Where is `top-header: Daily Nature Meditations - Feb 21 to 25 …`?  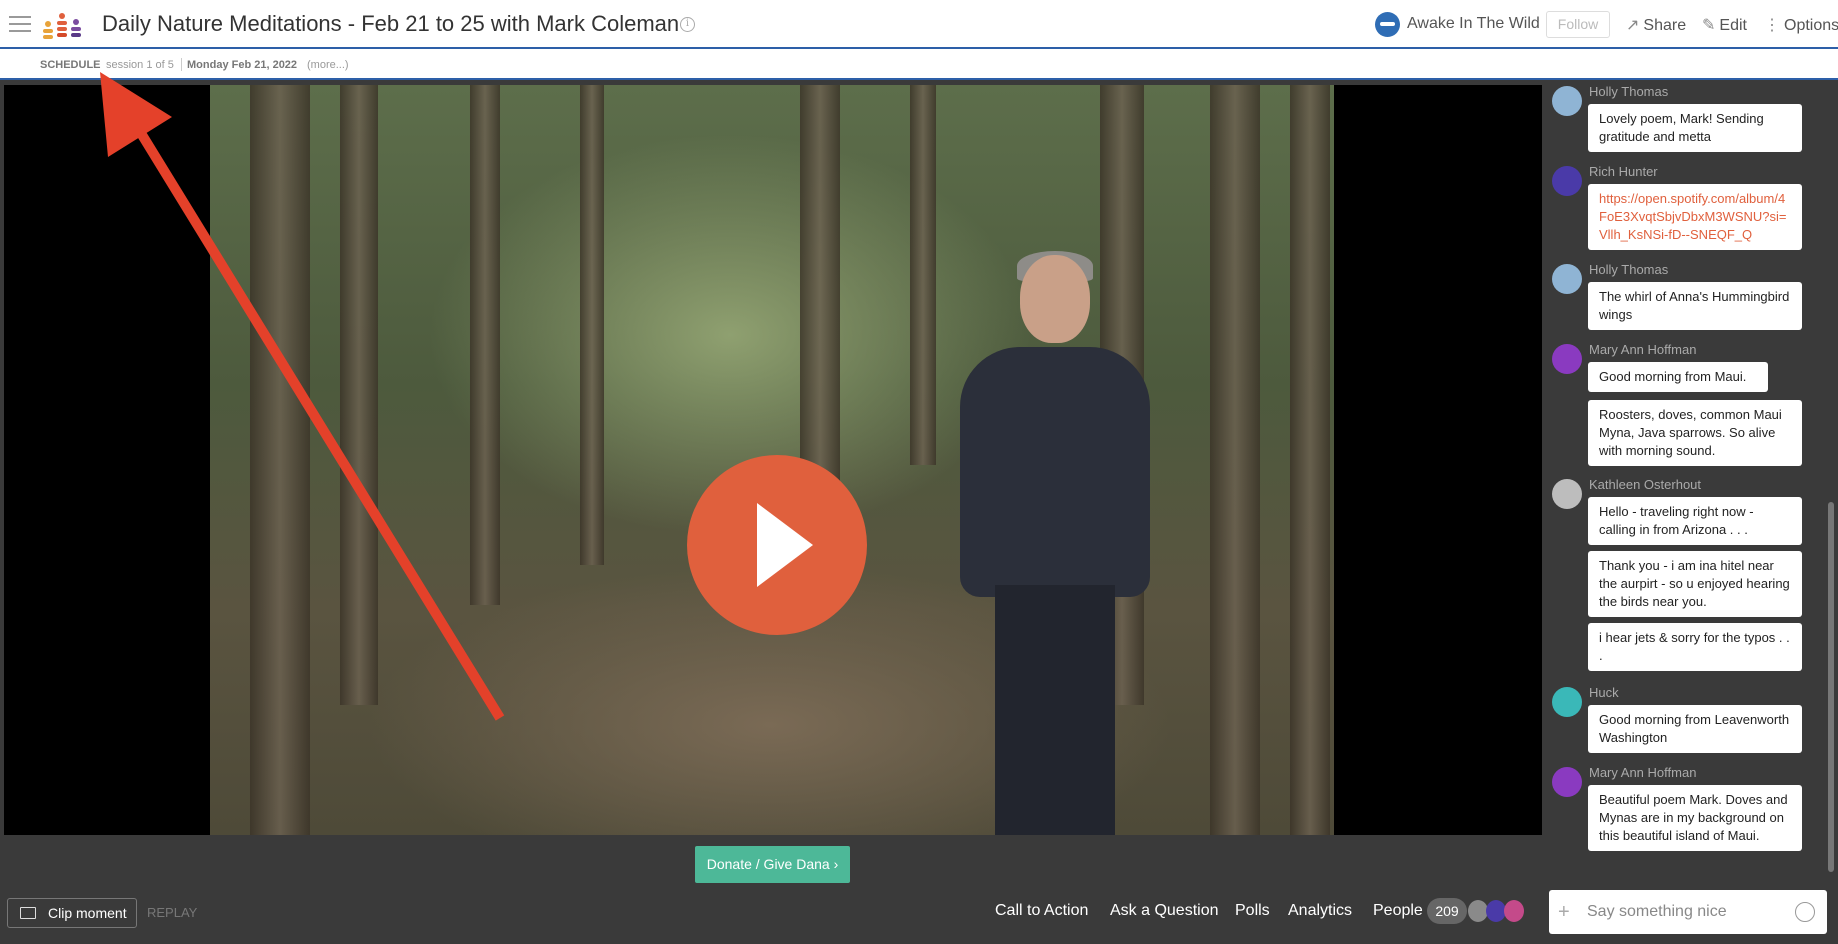
top-header: Daily Nature Meditations - Feb 21 to 25 … is located at coordinates (919, 24).